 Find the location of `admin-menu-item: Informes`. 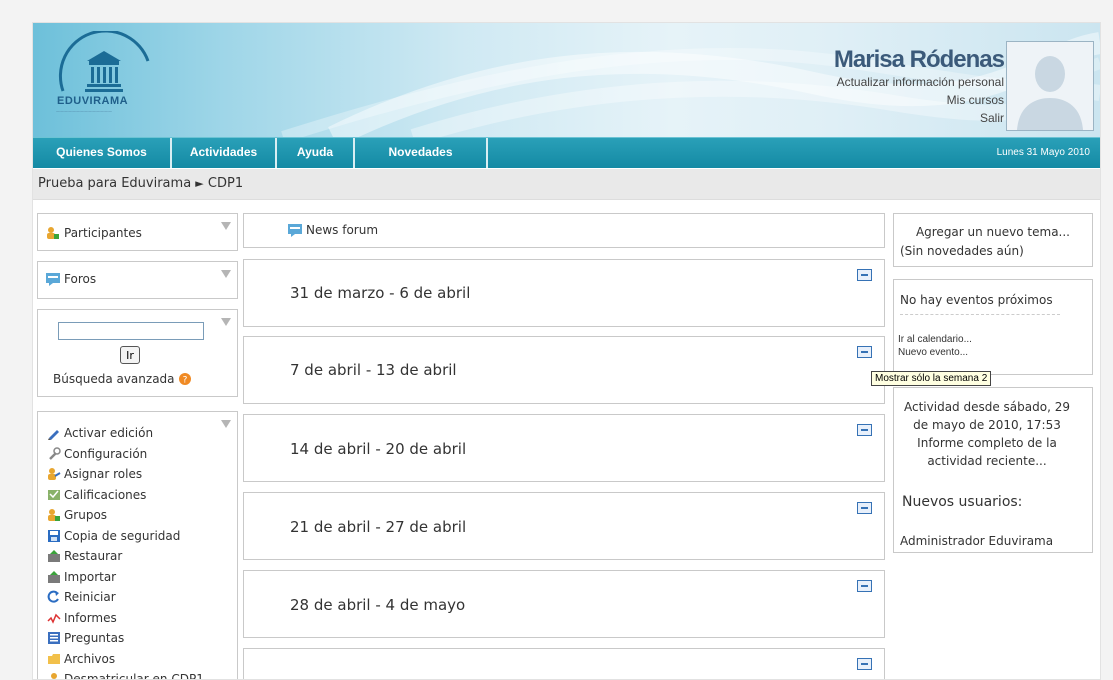

admin-menu-item: Informes is located at coordinates (125, 618).